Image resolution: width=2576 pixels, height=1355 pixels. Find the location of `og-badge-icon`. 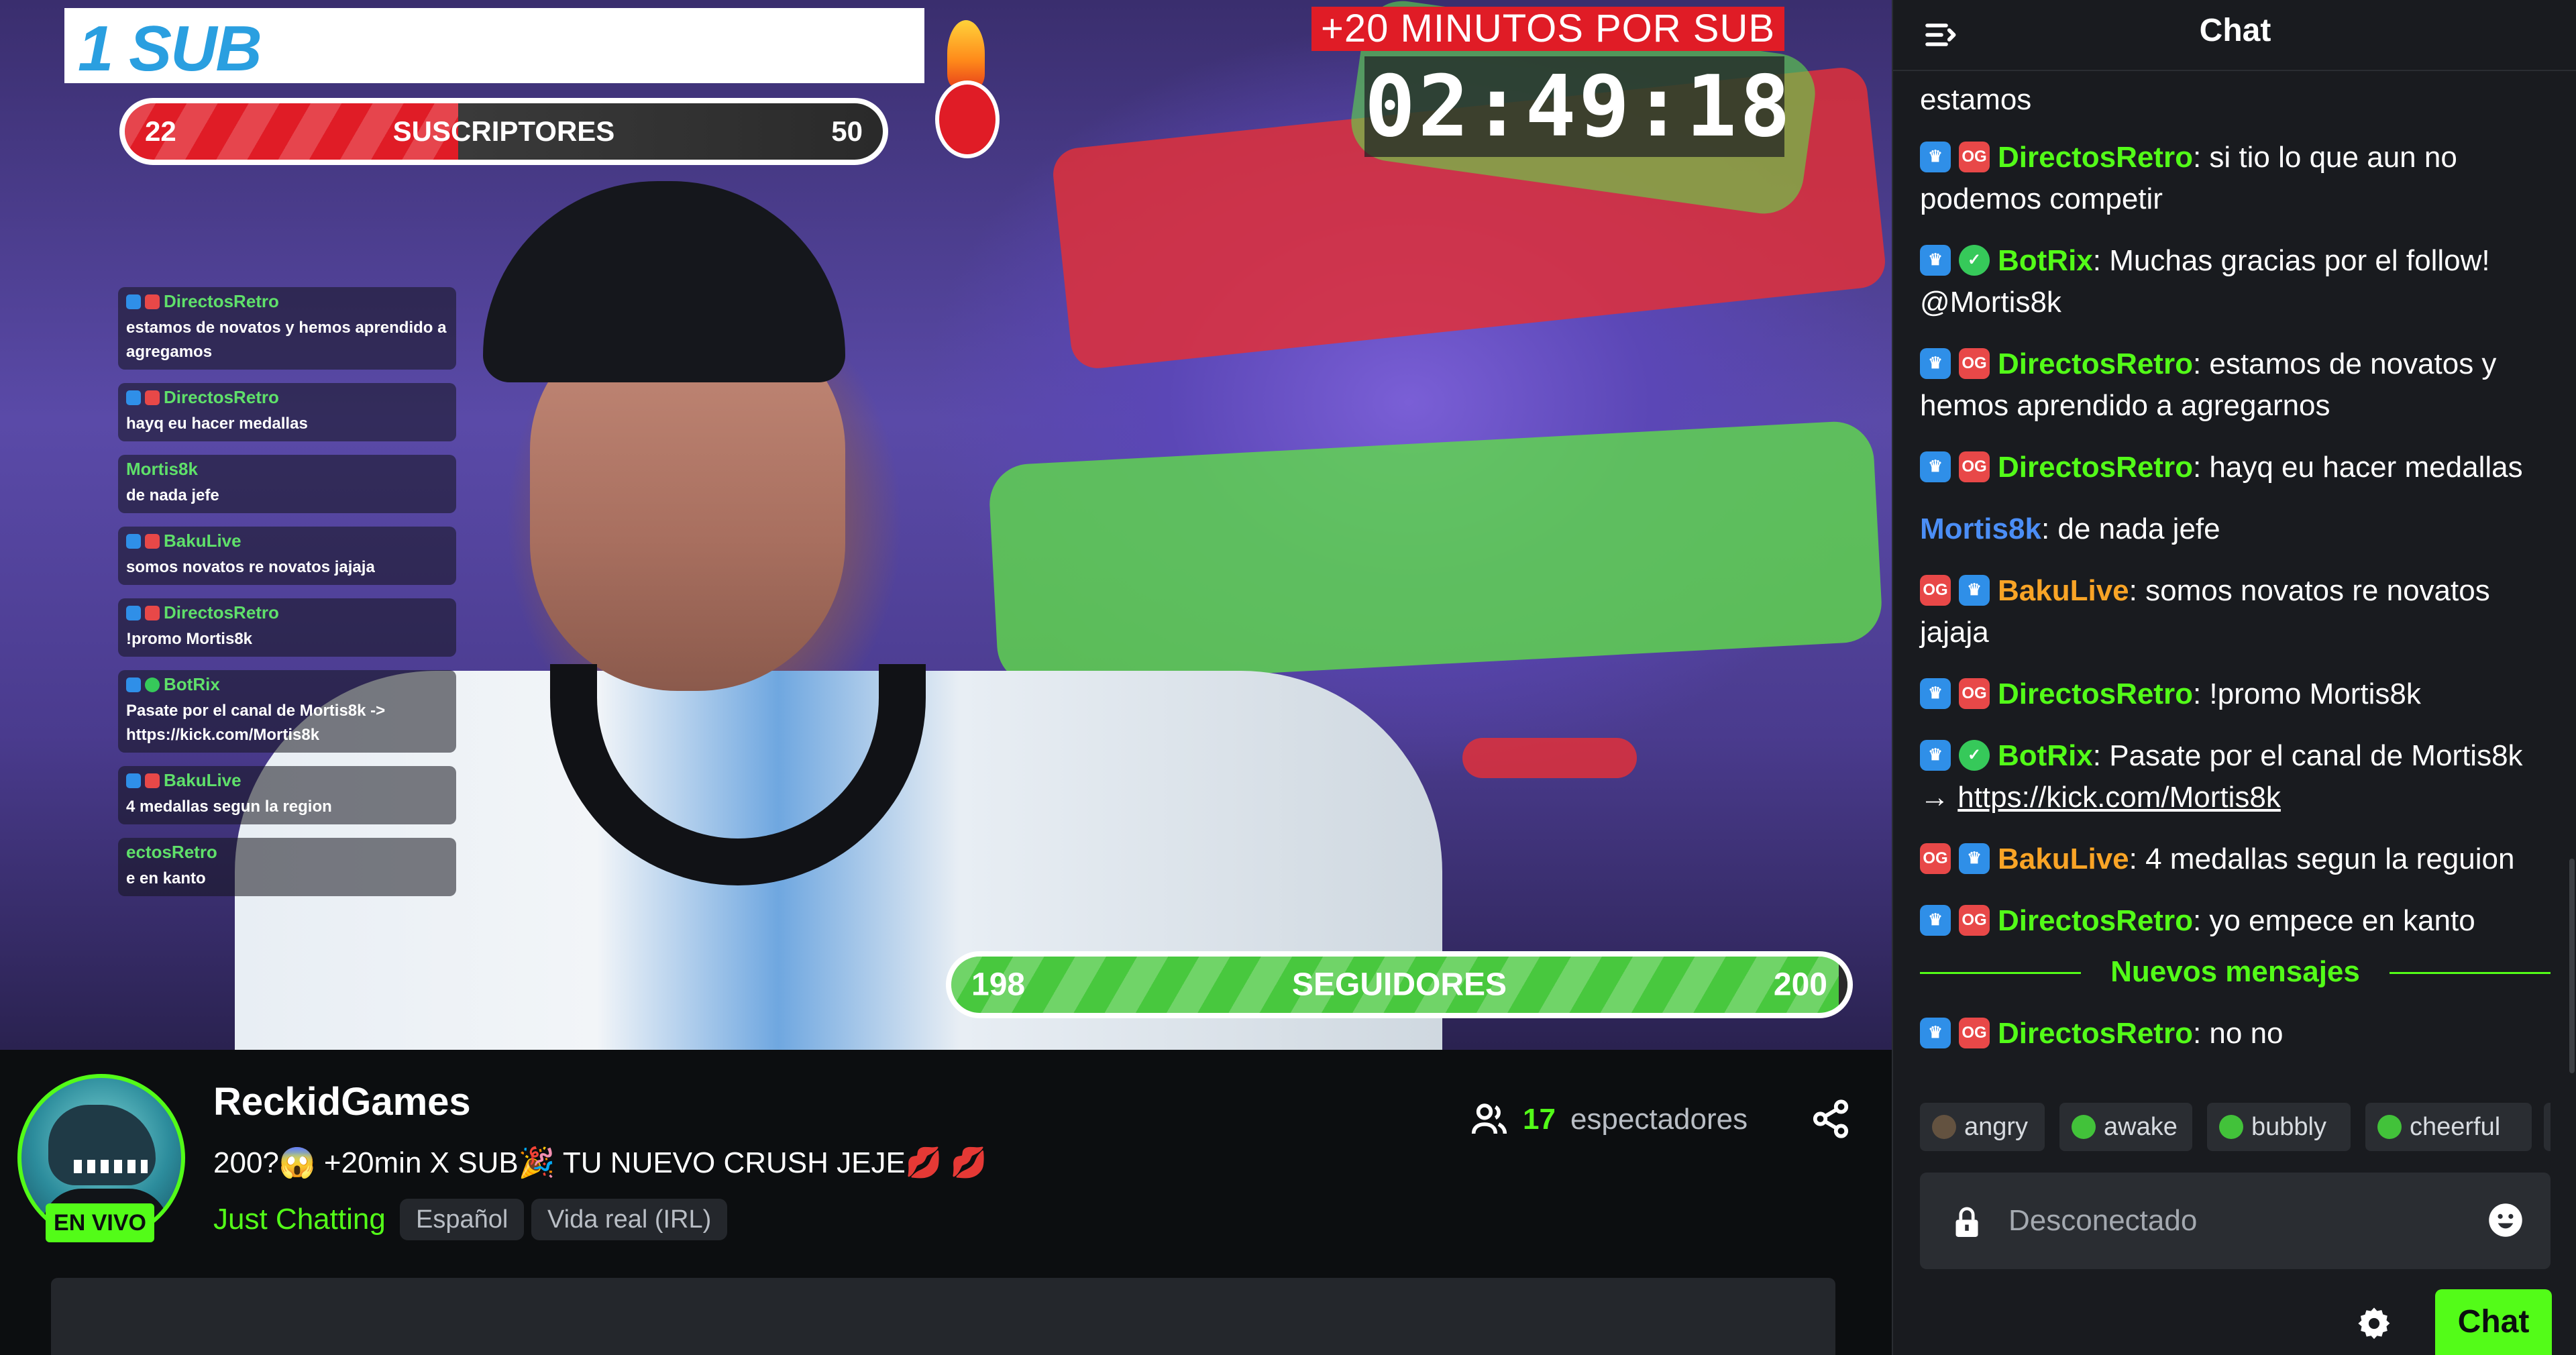

og-badge-icon is located at coordinates (152, 780).